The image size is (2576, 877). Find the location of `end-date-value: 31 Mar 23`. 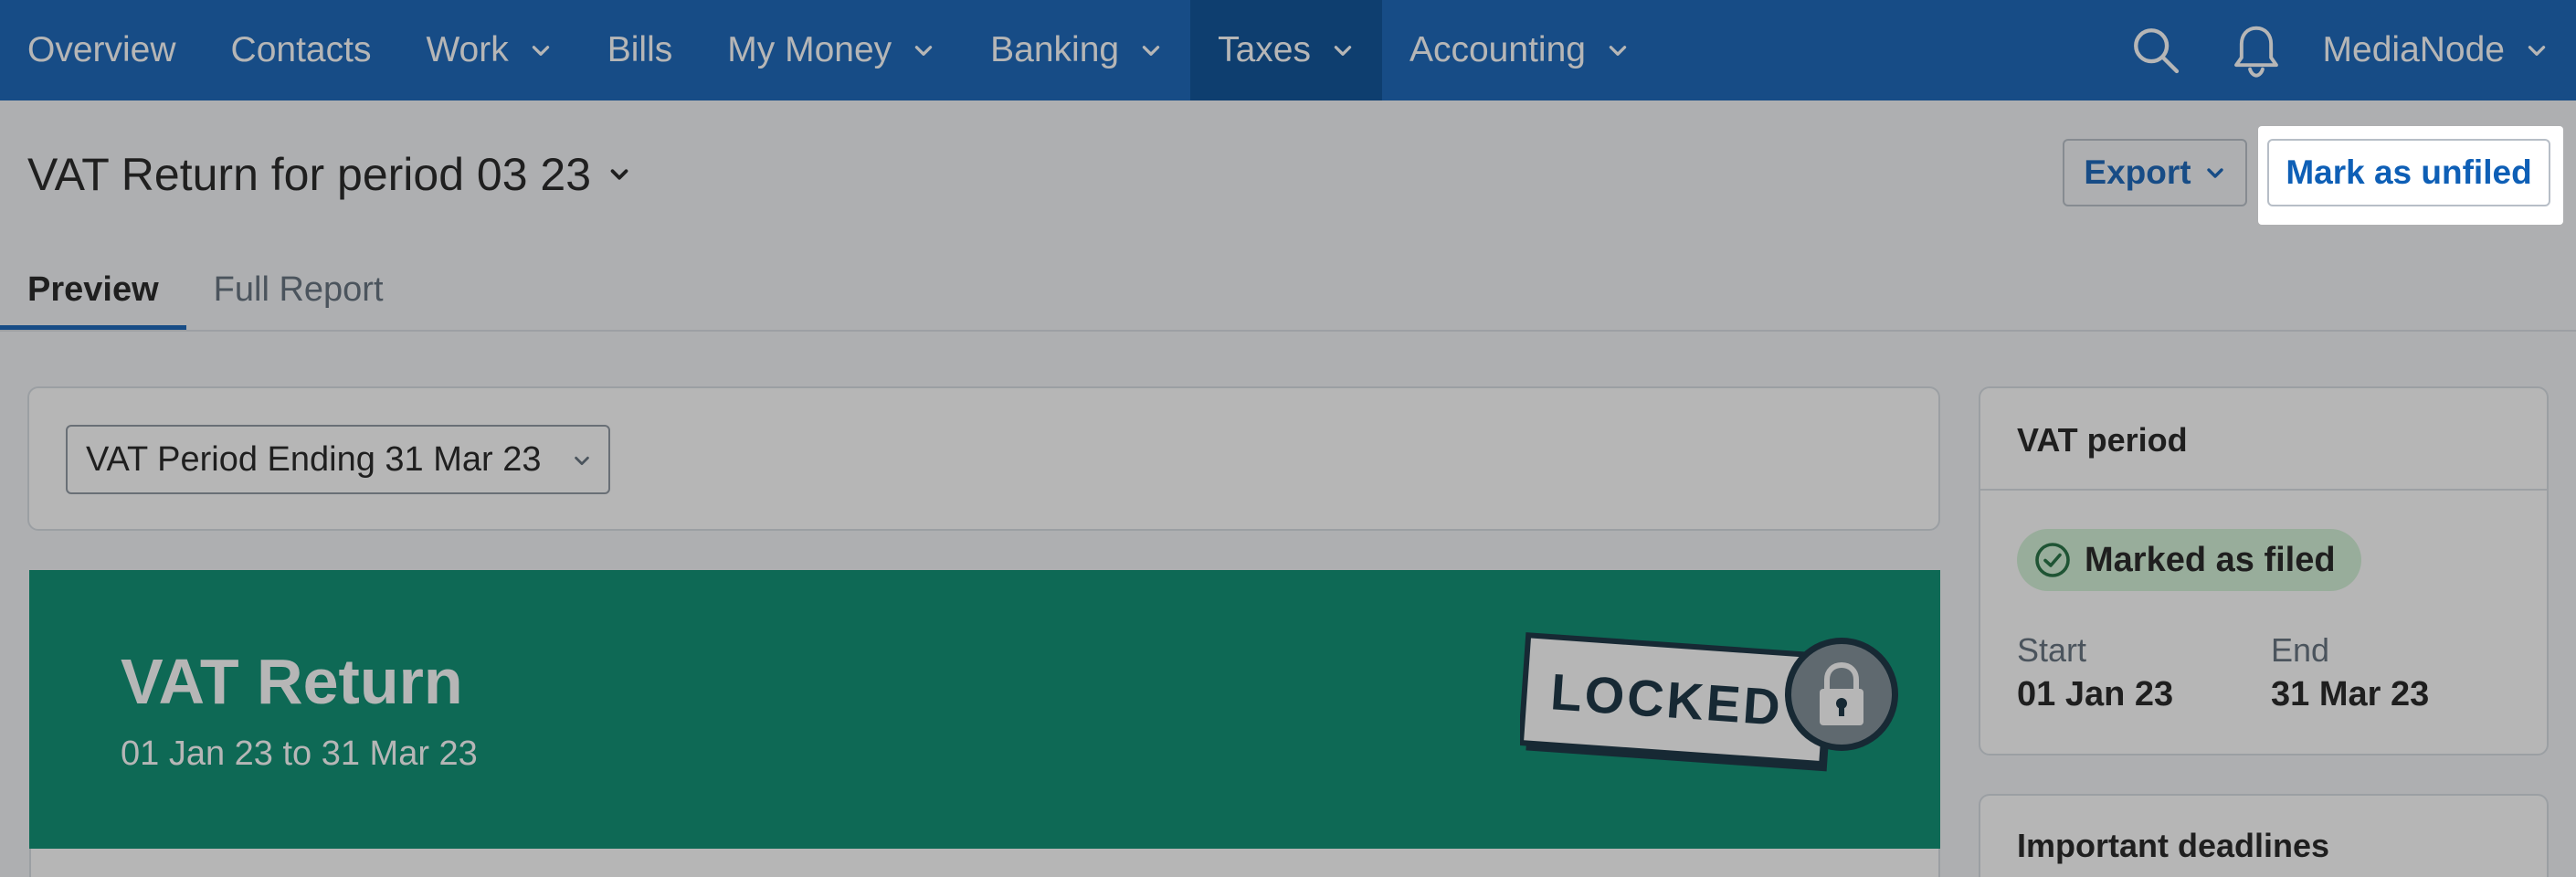

end-date-value: 31 Mar 23 is located at coordinates (2350, 694).